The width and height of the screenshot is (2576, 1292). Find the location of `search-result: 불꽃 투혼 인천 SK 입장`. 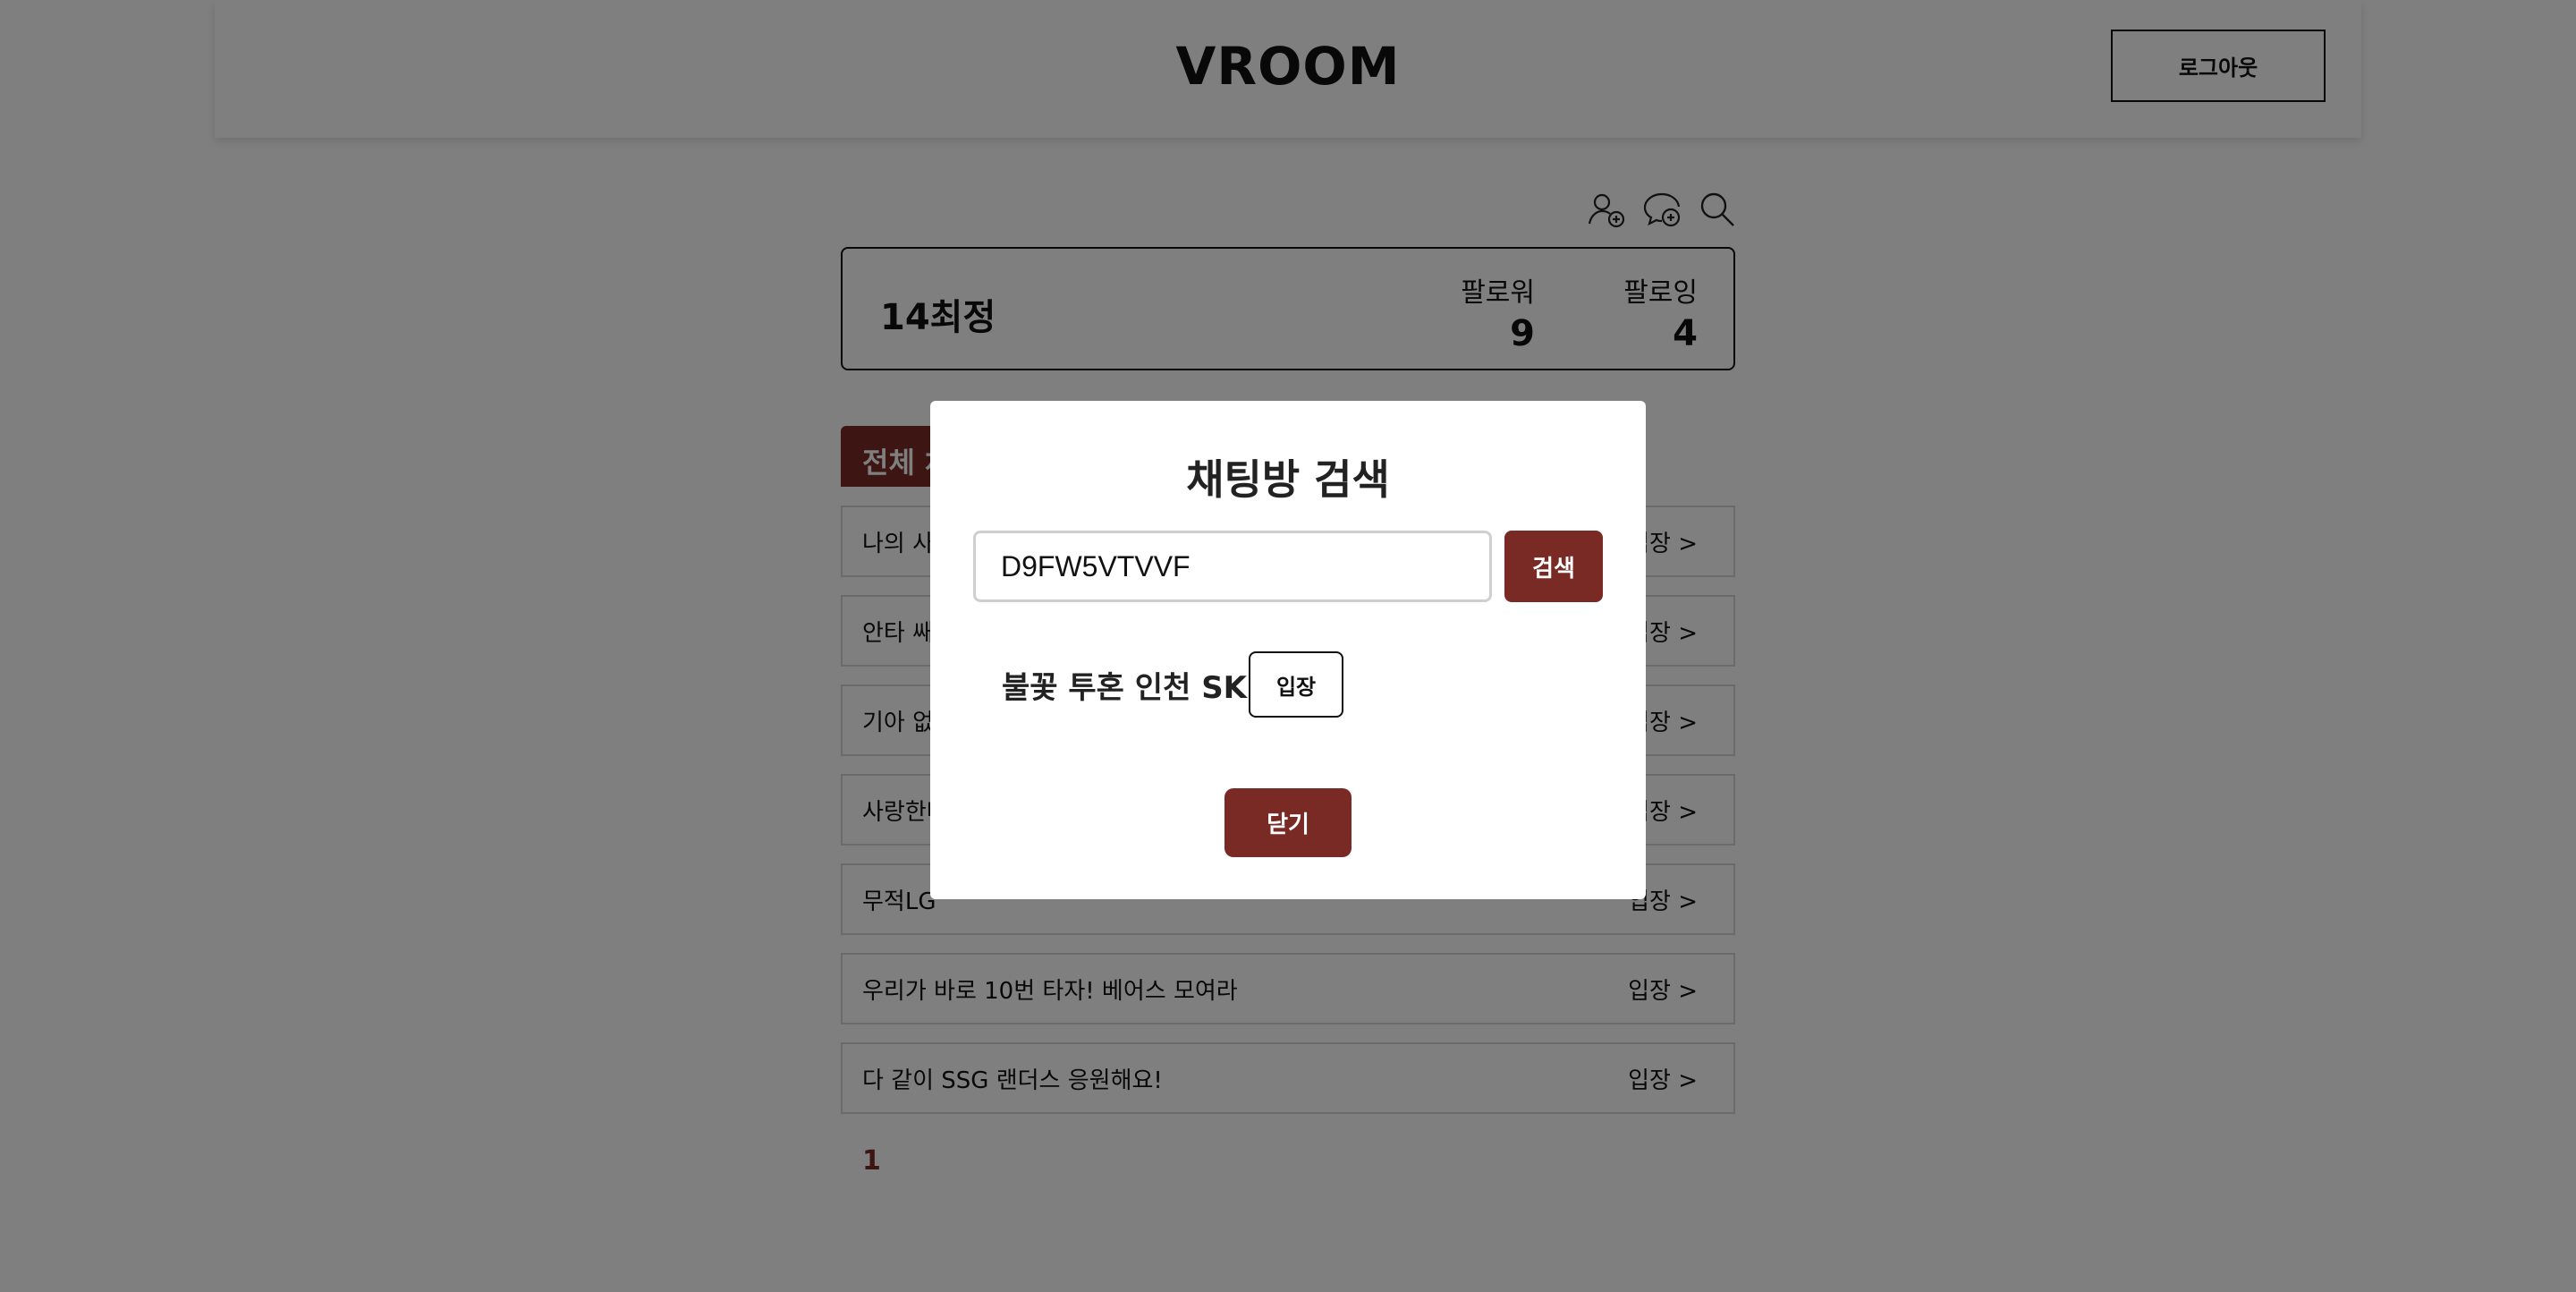

search-result: 불꽃 투혼 인천 SK 입장 is located at coordinates (1173, 684).